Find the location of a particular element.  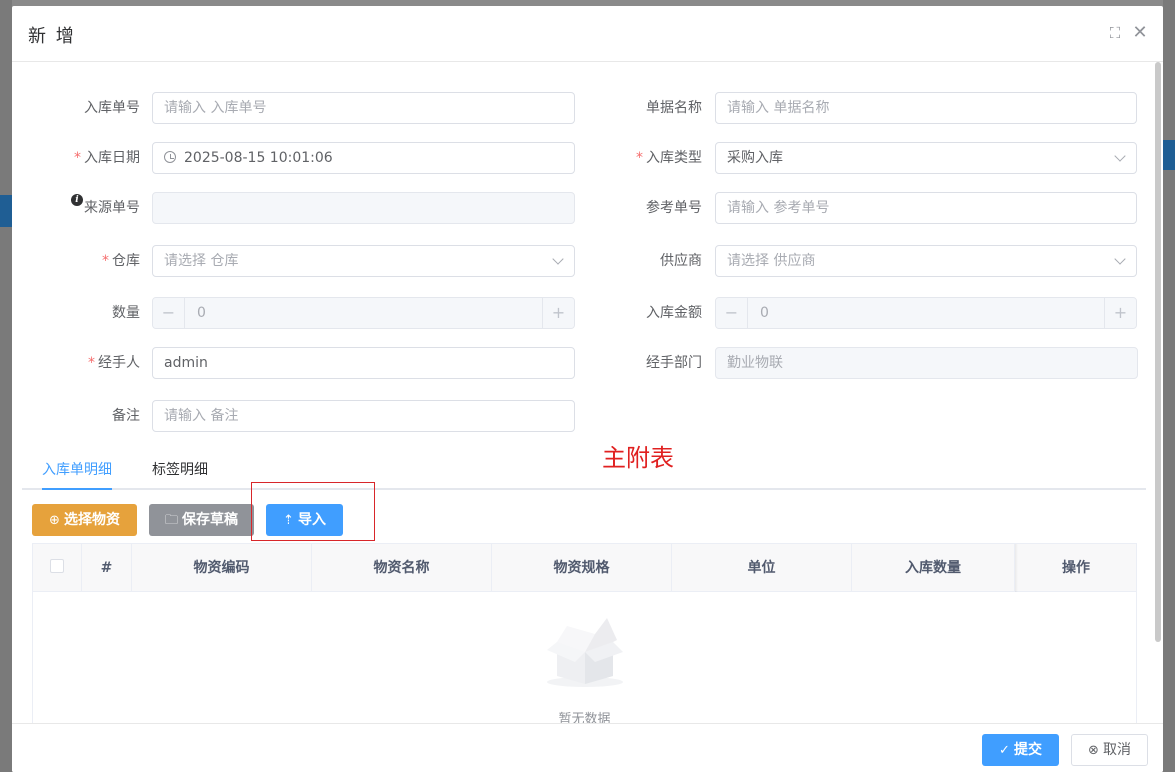

inbound-date-label: 入库日期 is located at coordinates (112, 158).